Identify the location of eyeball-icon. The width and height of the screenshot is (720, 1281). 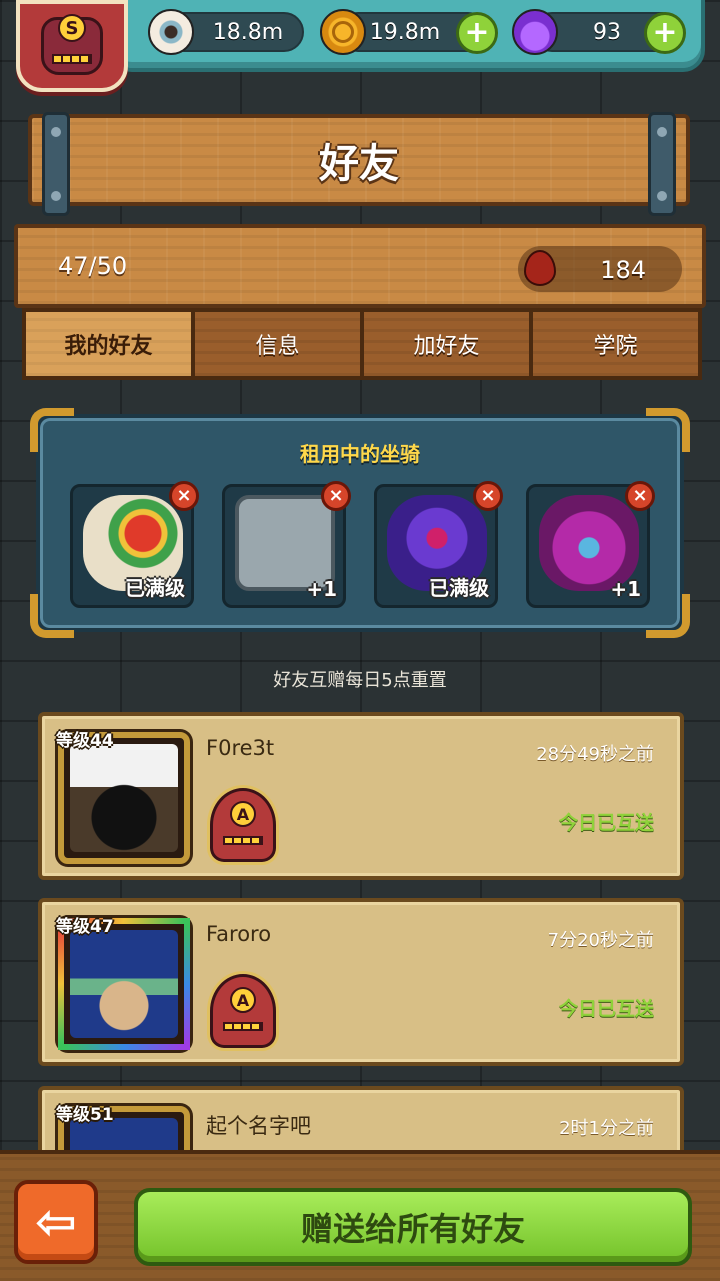
(171, 32).